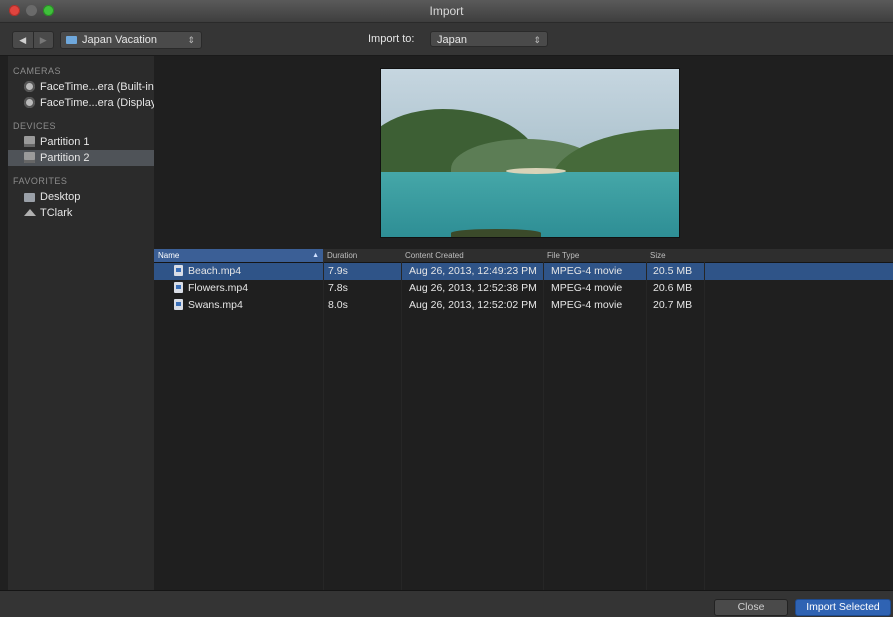 This screenshot has width=893, height=617. Describe the element at coordinates (673, 271) in the screenshot. I see `size-cell: 20.5 MB` at that location.